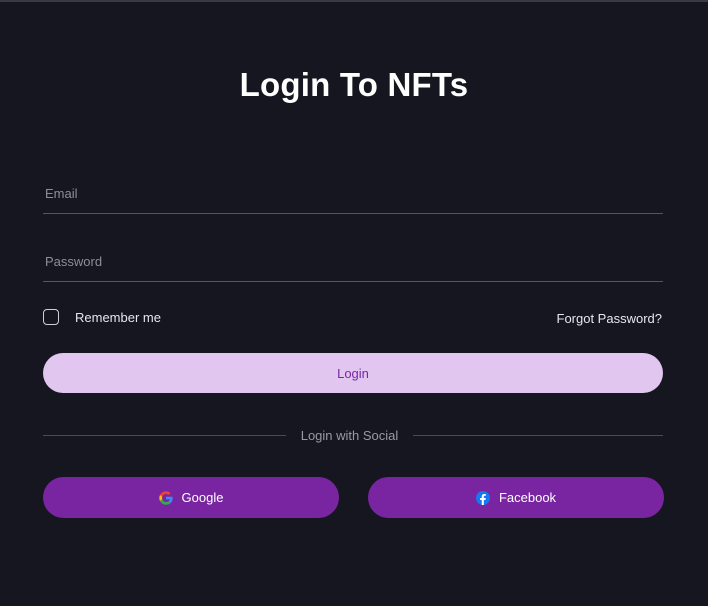  I want to click on forgot-password-link: Forgot Password?, so click(610, 318).